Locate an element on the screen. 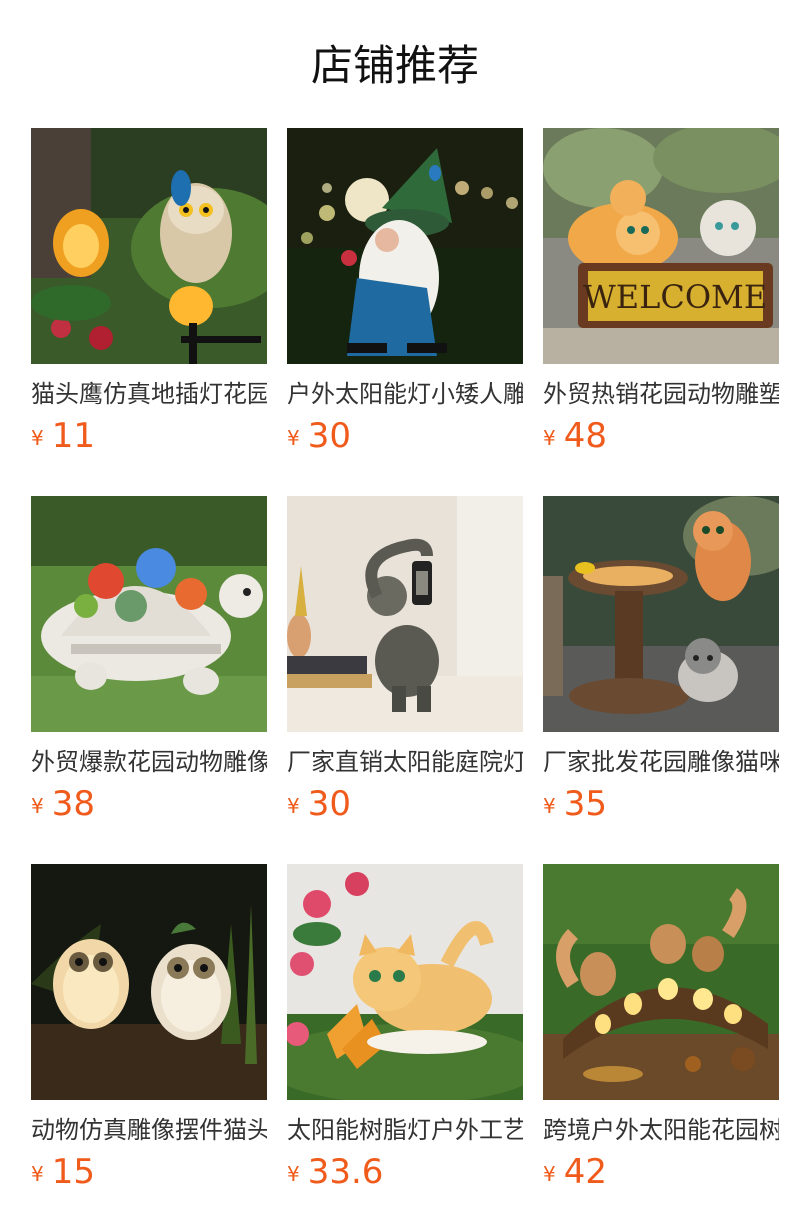 The width and height of the screenshot is (790, 1232). price-amount: 11 is located at coordinates (73, 436).